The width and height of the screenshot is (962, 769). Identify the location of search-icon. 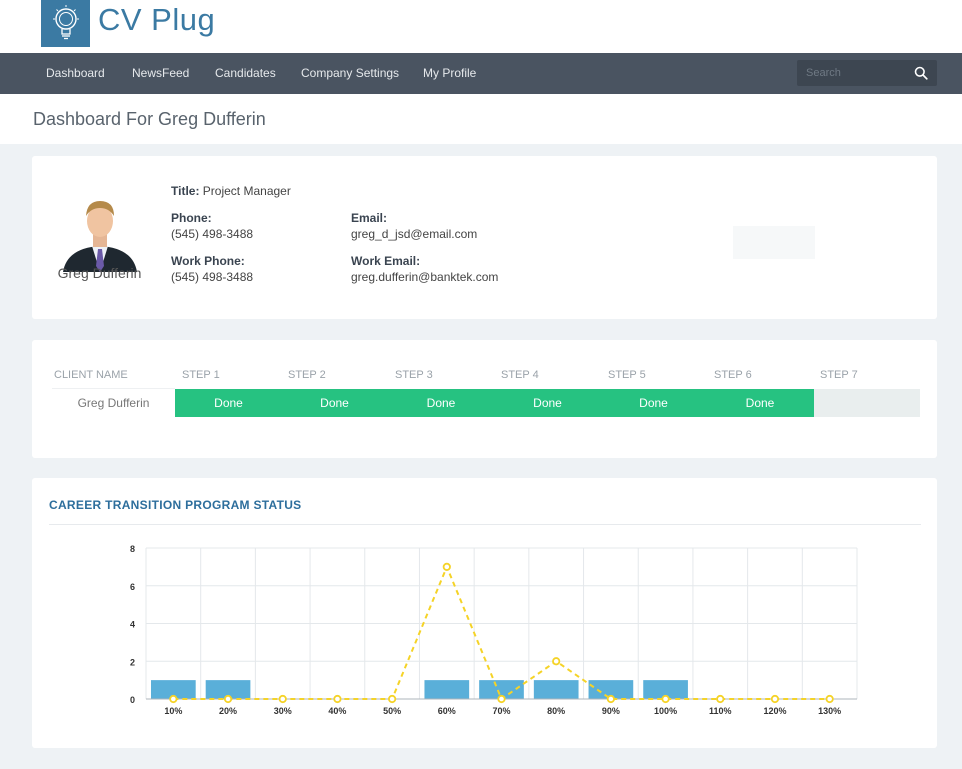
(921, 73).